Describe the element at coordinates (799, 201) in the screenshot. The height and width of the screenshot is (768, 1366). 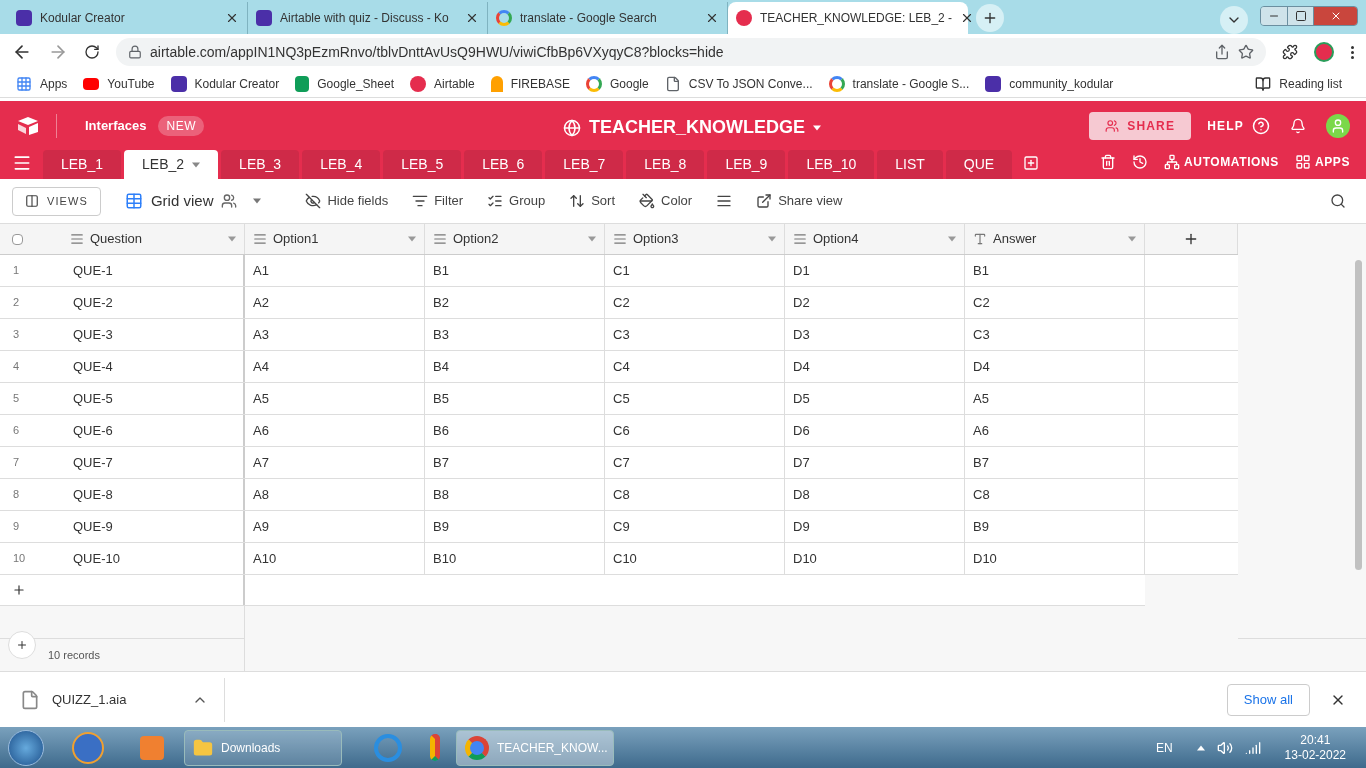
I see `share-view-button: Share view` at that location.